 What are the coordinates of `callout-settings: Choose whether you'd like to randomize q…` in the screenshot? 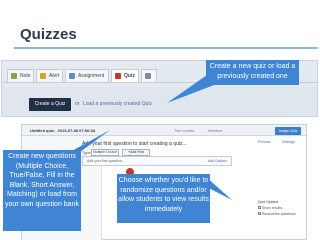 It's located at (163, 198).